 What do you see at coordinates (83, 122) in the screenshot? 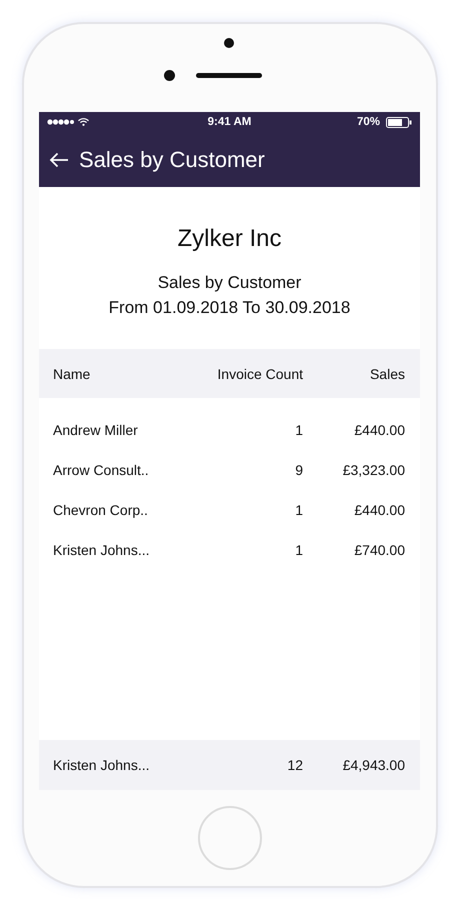
I see `wifi-icon` at bounding box center [83, 122].